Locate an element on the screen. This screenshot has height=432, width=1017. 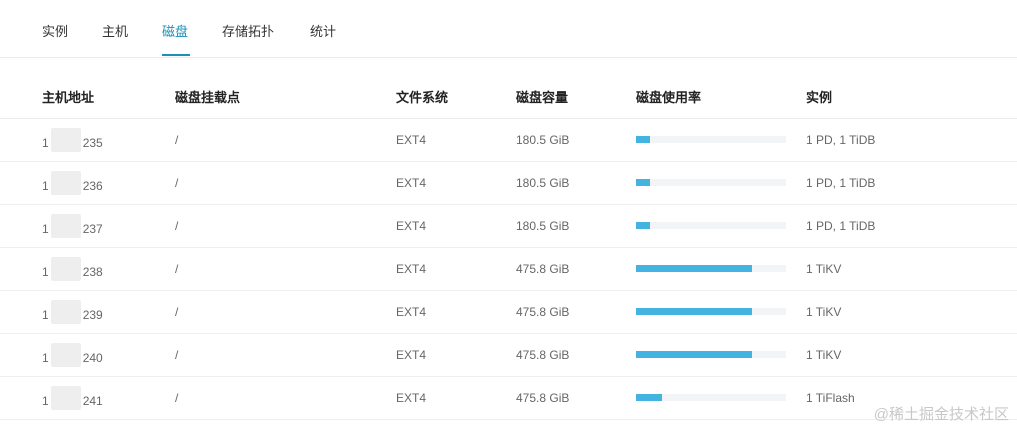
host-address: 1 238 is located at coordinates (72, 269).